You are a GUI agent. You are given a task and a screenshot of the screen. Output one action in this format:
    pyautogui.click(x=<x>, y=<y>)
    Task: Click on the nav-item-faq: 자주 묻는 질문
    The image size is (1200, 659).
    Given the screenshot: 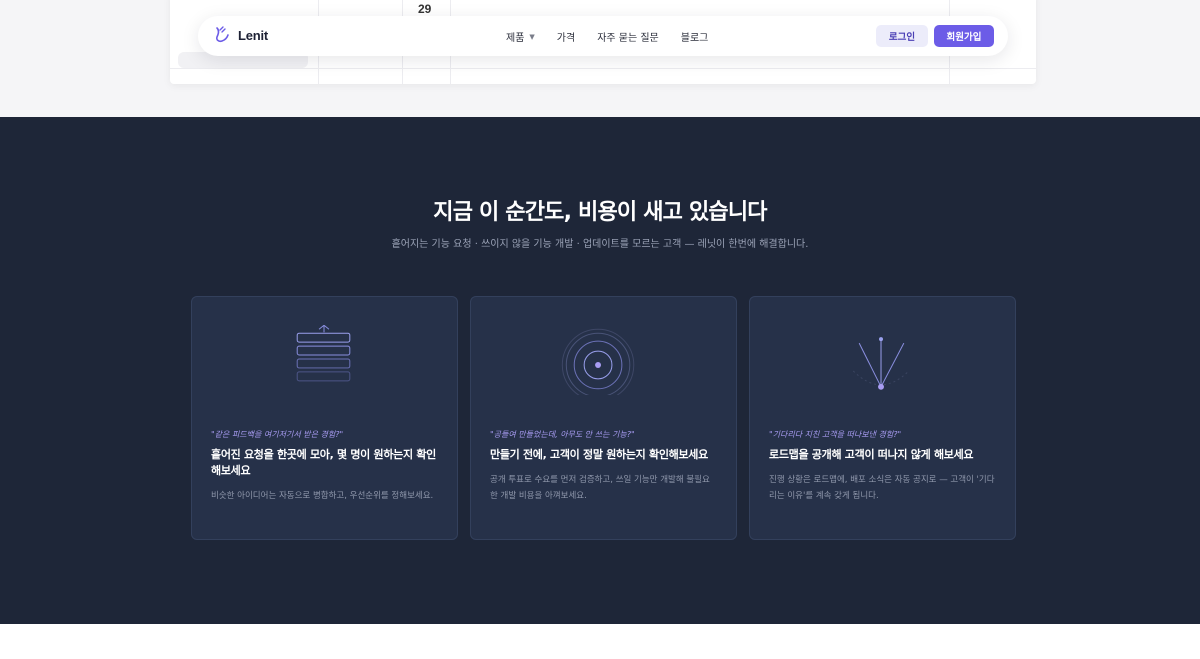 What is the action you would take?
    pyautogui.click(x=628, y=36)
    